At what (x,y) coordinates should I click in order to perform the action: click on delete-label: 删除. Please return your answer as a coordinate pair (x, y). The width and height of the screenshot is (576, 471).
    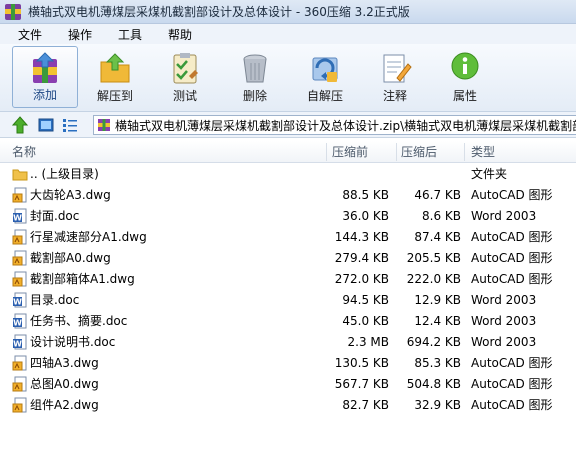
    Looking at the image, I should click on (254, 96).